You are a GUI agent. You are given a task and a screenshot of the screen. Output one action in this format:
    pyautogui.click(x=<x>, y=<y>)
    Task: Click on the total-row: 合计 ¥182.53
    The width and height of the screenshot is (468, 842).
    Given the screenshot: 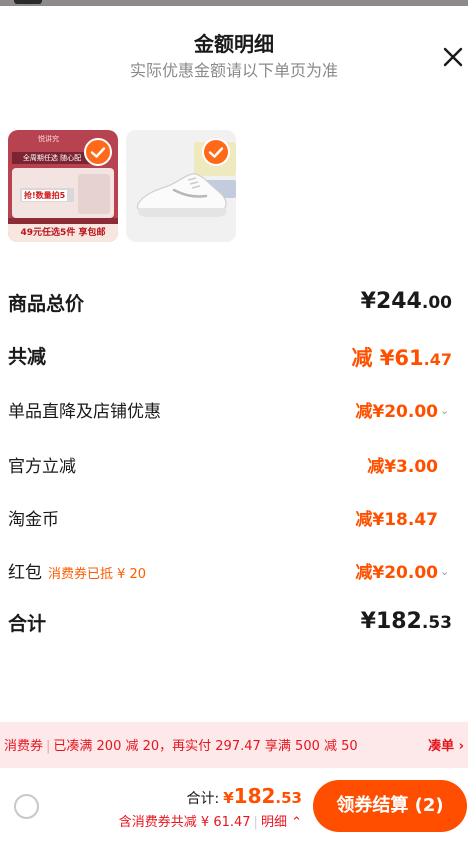 What is the action you would take?
    pyautogui.click(x=234, y=624)
    